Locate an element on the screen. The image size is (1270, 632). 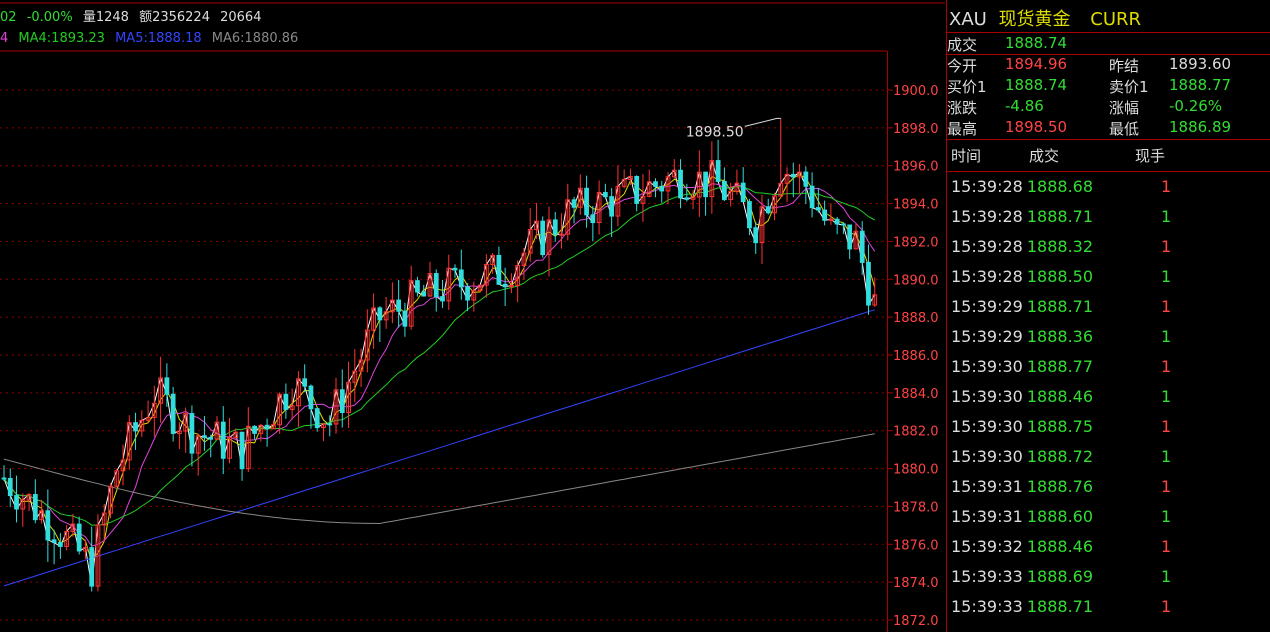
summary-amount: 额2356224 is located at coordinates (174, 17).